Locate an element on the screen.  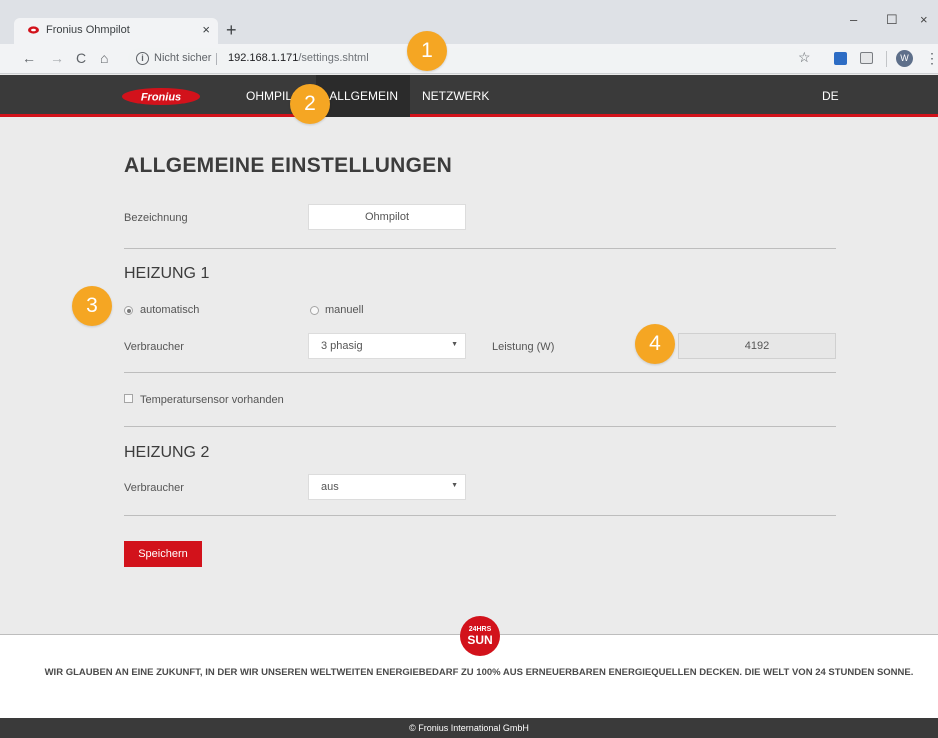
heizung1-verbraucher-select: 3 phasig ▼ is located at coordinates (387, 346).